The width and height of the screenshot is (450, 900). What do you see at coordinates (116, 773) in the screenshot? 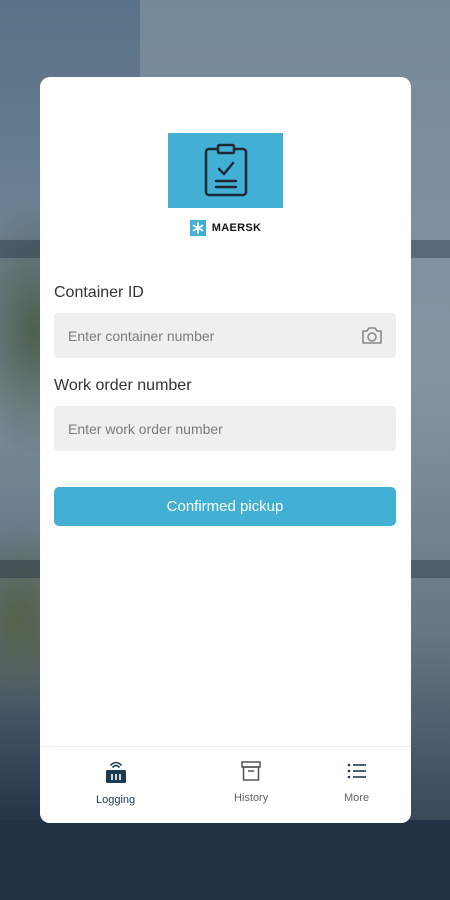
I see `logging-icon` at bounding box center [116, 773].